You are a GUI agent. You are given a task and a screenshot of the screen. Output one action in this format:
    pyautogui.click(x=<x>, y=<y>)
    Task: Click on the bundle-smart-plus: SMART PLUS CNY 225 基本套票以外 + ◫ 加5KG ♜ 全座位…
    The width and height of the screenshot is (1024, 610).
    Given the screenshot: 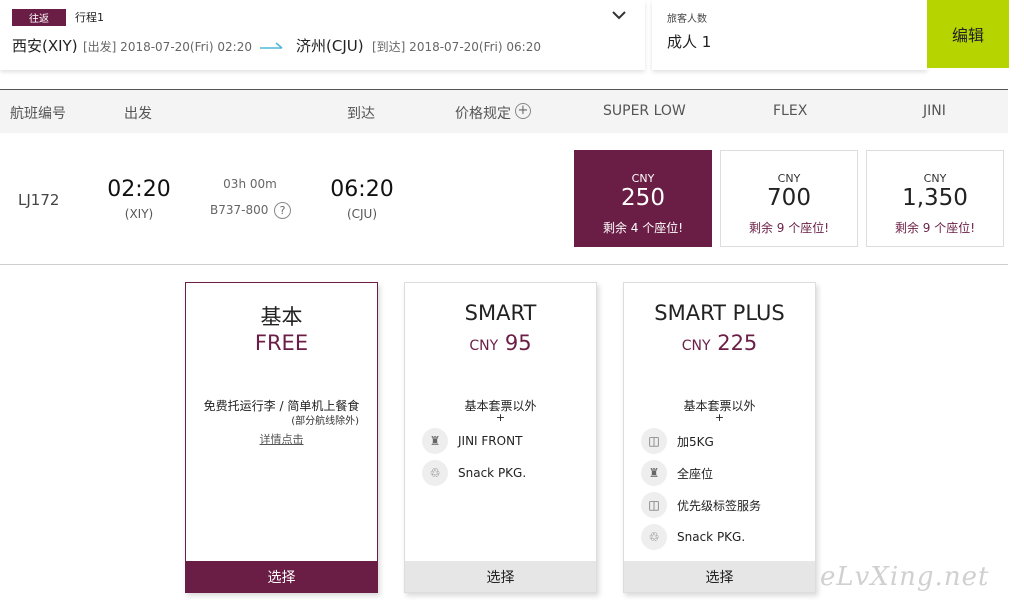 What is the action you would take?
    pyautogui.click(x=719, y=437)
    